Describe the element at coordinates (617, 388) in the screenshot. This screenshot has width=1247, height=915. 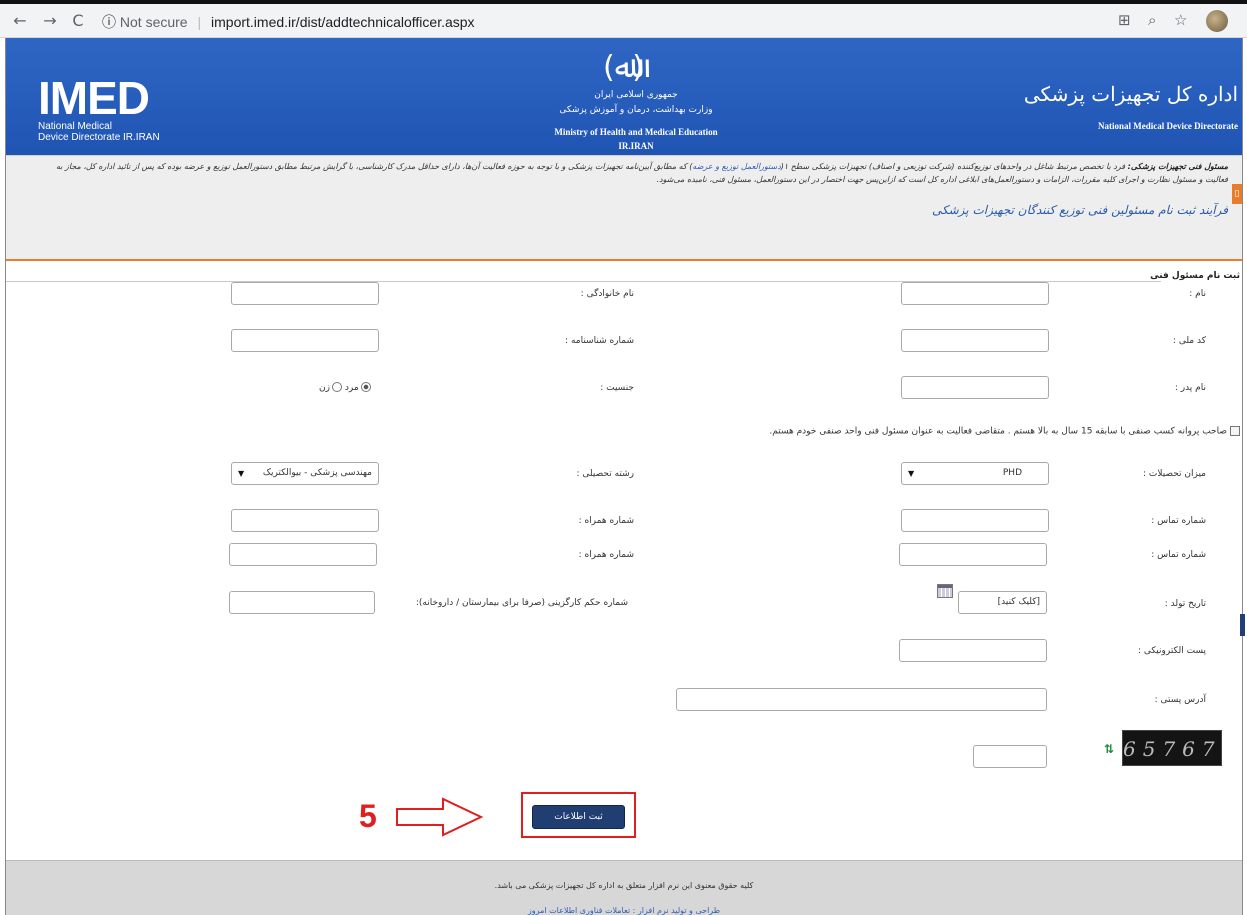
I see `gender-label: جنسیت :` at that location.